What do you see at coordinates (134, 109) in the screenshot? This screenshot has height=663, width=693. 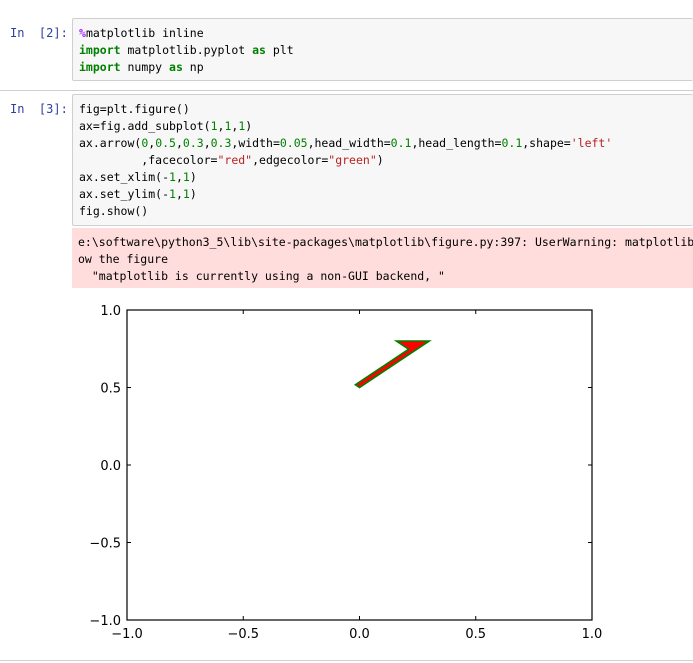 I see `code-token: fig=plt.figure()` at bounding box center [134, 109].